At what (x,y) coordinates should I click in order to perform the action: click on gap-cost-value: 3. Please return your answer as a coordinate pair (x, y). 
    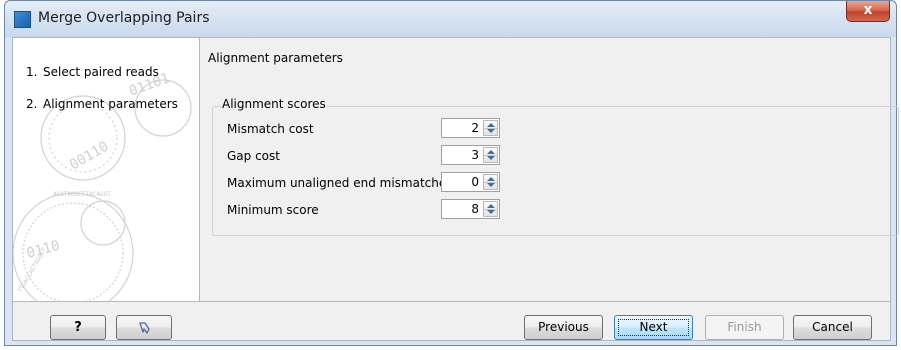
    Looking at the image, I should click on (475, 155).